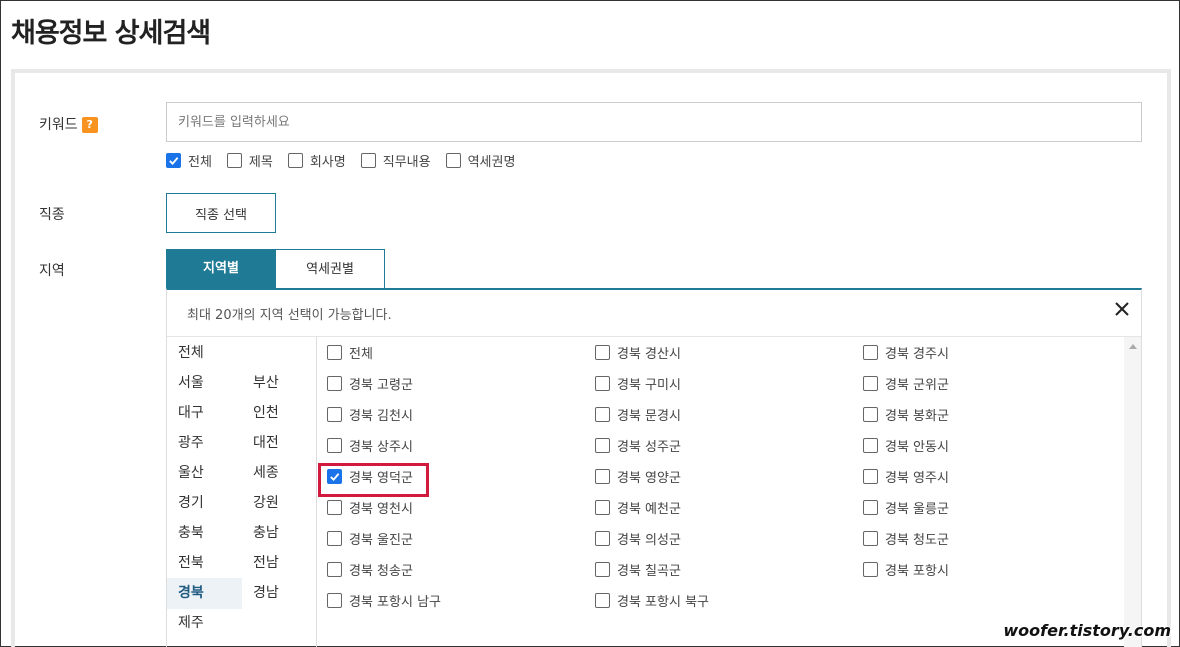 This screenshot has width=1180, height=647. Describe the element at coordinates (204, 413) in the screenshot. I see `province-item: 대구` at that location.